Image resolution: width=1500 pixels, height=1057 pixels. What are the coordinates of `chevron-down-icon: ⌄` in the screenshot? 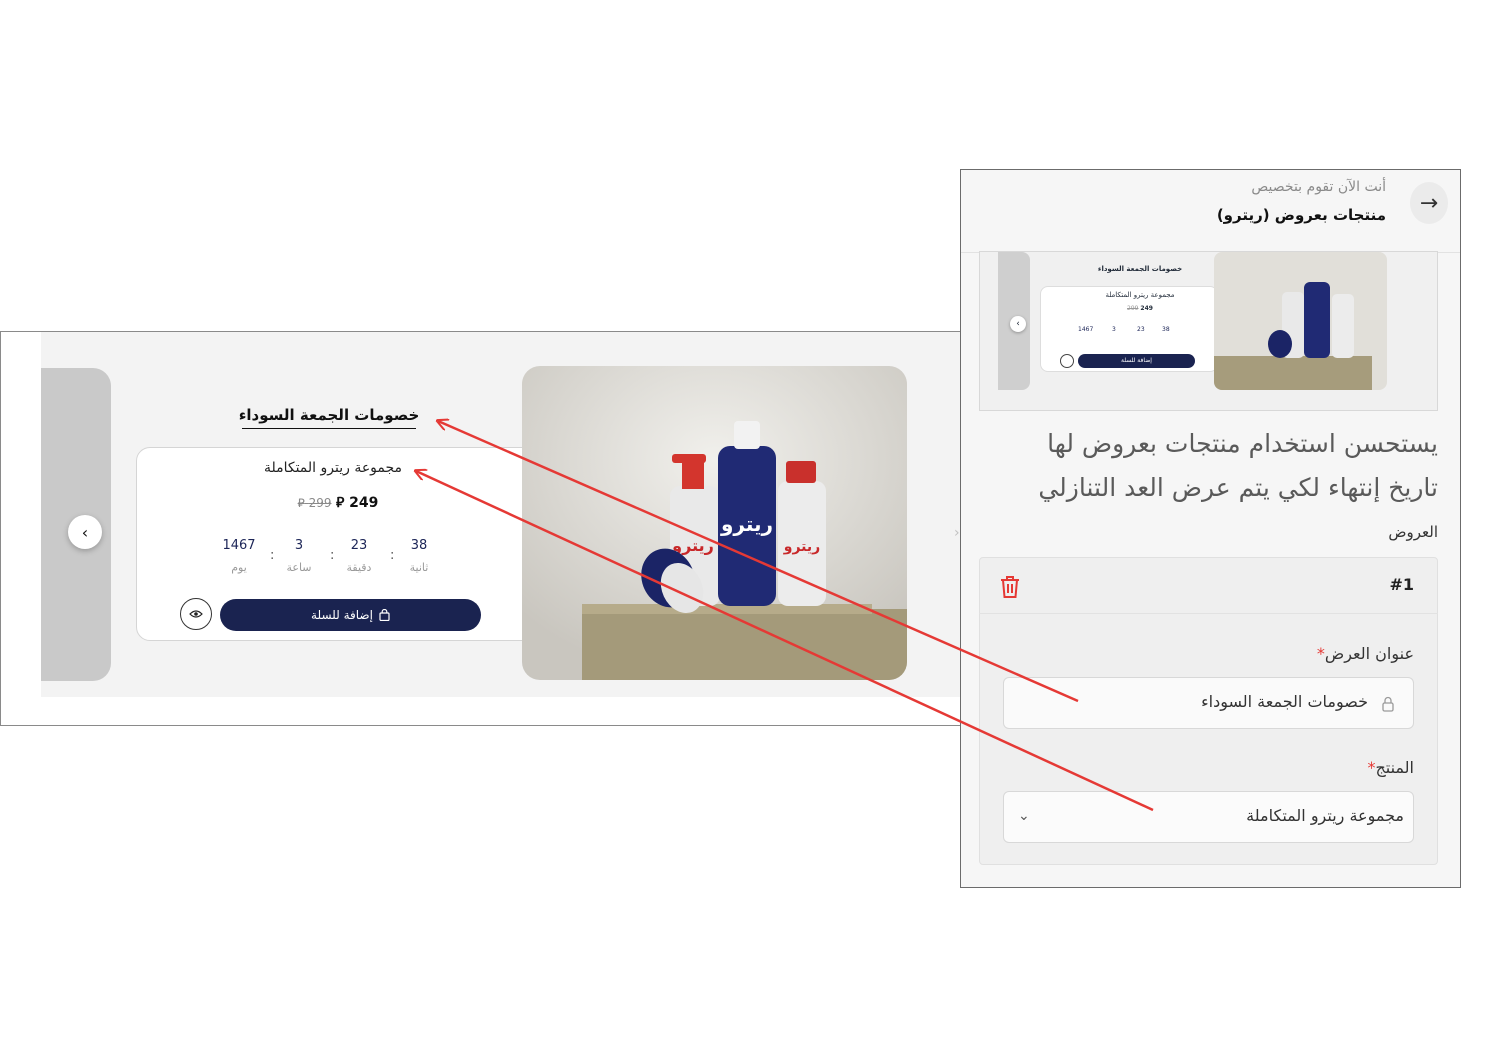 It's located at (1024, 816).